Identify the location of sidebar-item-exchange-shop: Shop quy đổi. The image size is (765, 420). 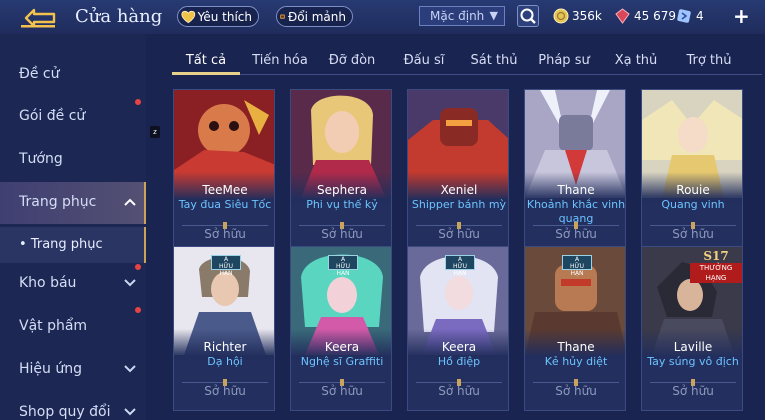
(73, 406).